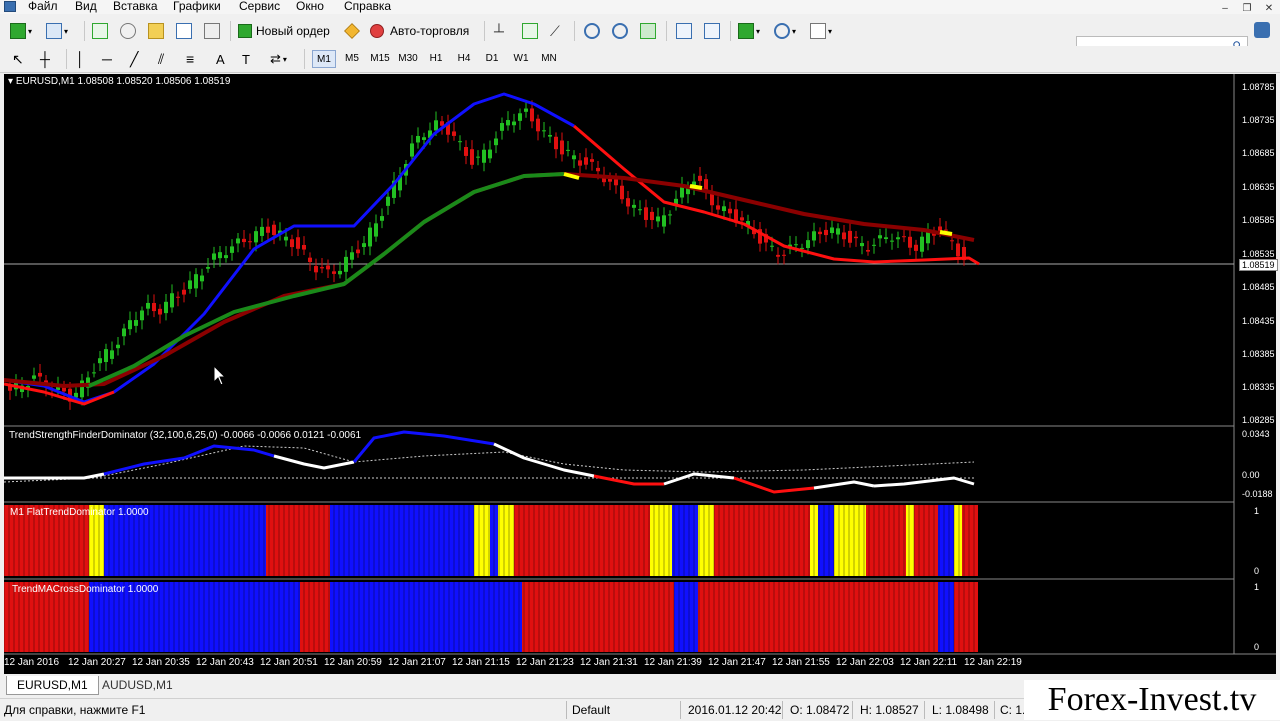 The image size is (1280, 721). I want to click on restore-icon: ❐, so click(1247, 9).